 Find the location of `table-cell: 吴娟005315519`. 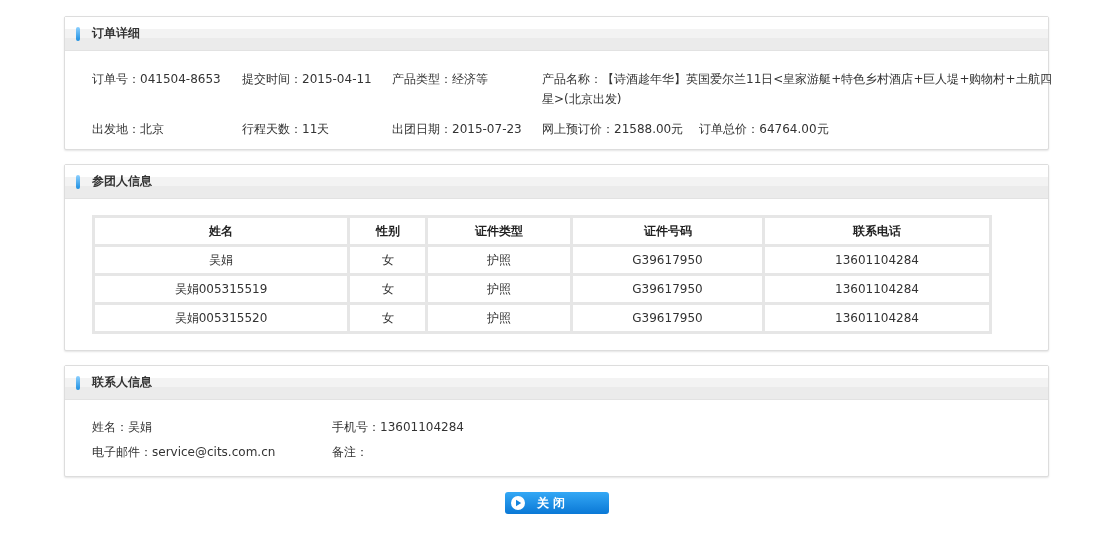

table-cell: 吴娟005315519 is located at coordinates (221, 289).